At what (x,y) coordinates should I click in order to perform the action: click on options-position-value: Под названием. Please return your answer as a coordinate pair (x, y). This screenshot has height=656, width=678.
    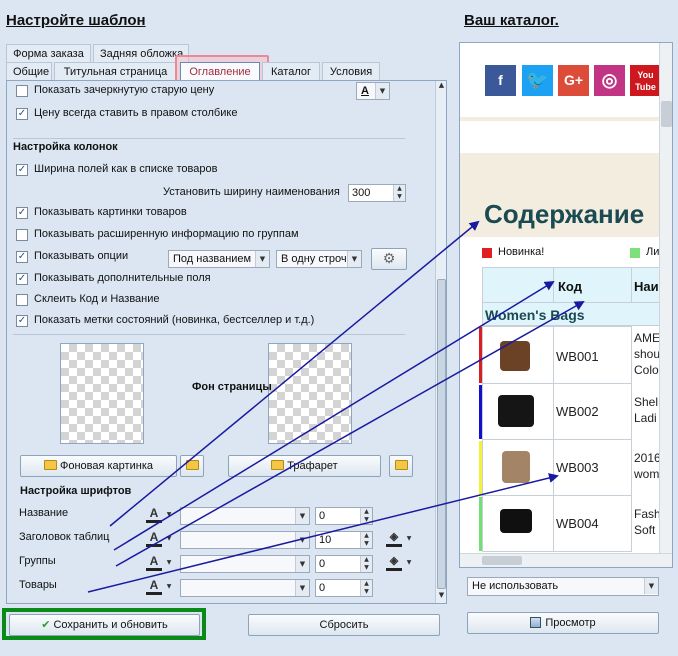
    Looking at the image, I should click on (212, 259).